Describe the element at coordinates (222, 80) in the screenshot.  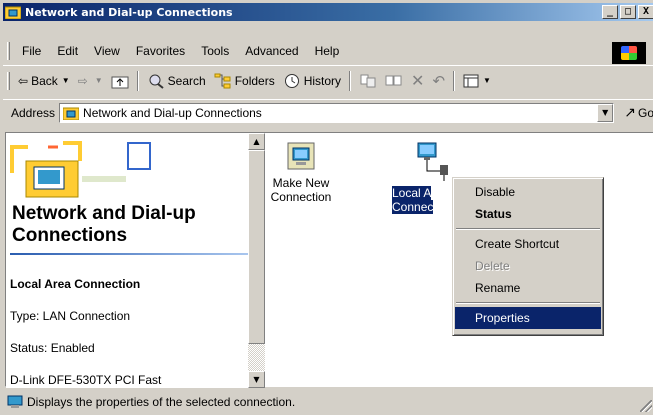
I see `folders-icon` at that location.